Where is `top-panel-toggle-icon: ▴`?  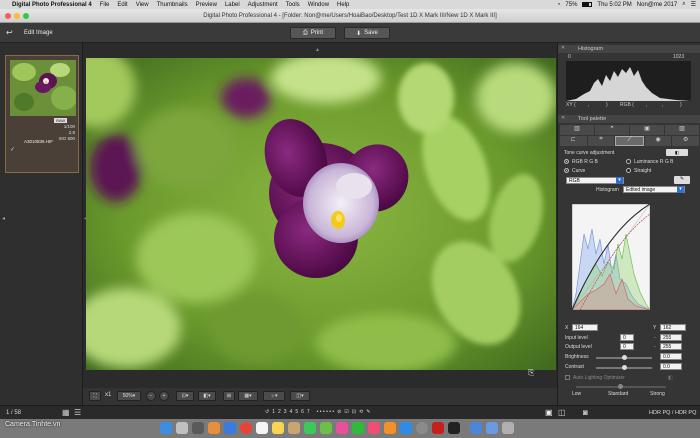 top-panel-toggle-icon: ▴ is located at coordinates (317, 49).